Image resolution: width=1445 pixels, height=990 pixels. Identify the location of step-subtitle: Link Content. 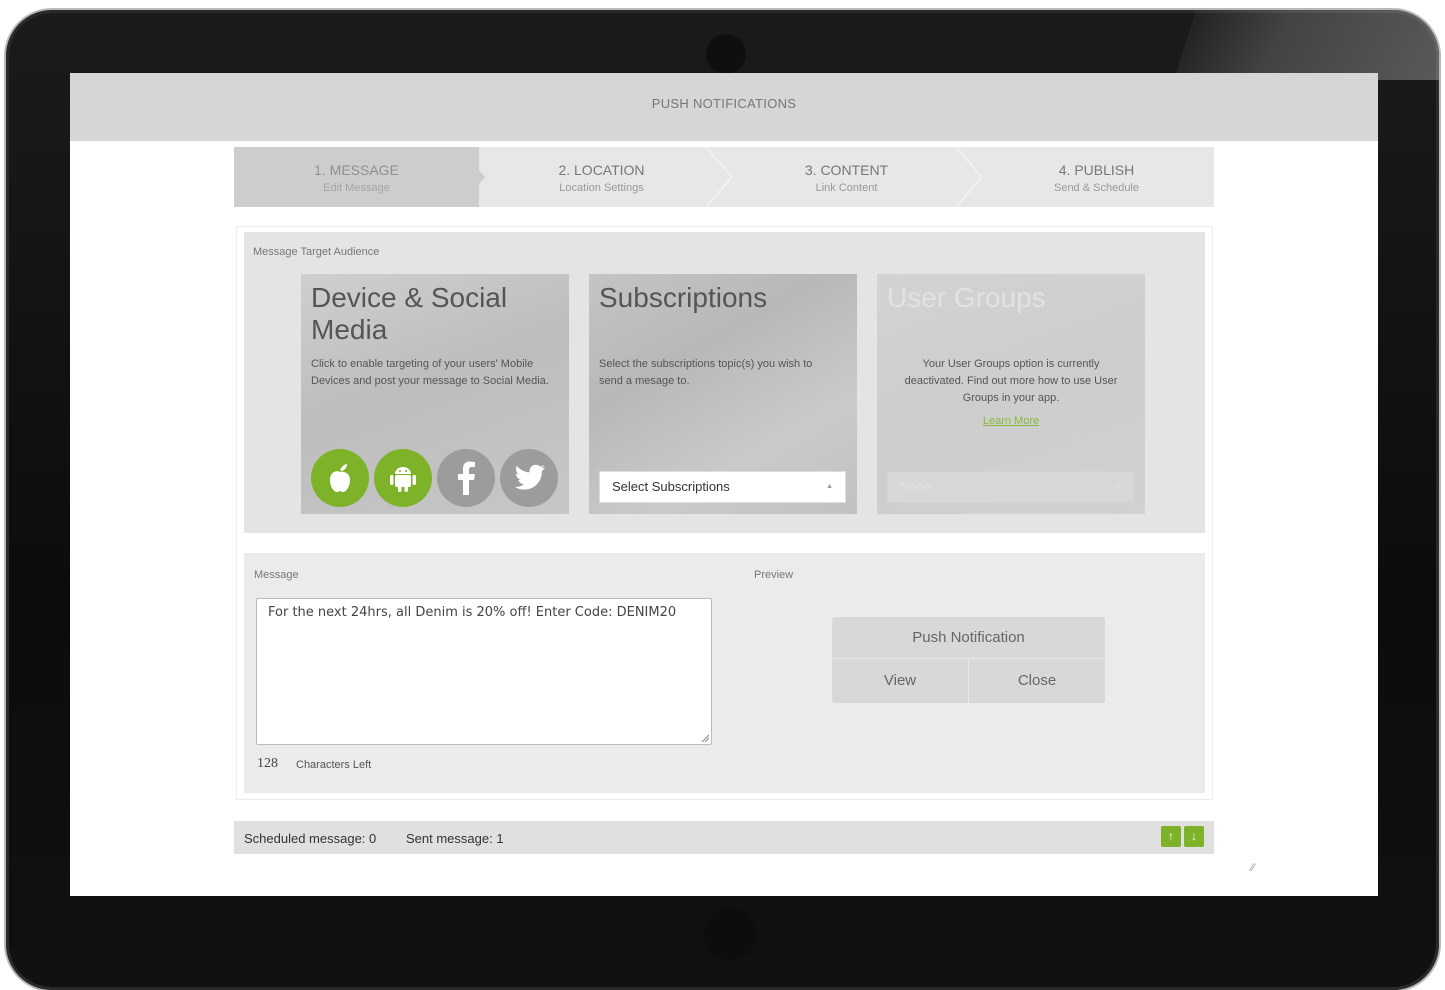
(846, 188).